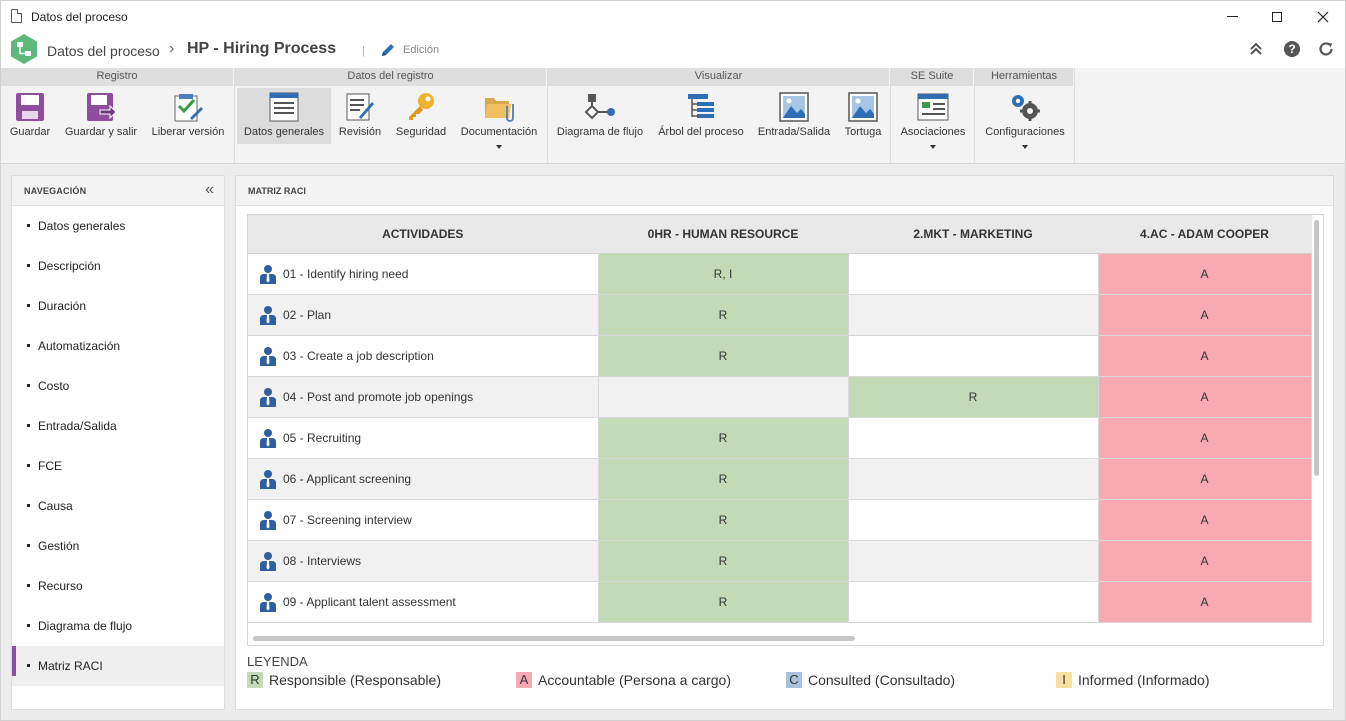  I want to click on nav-item-costo: Costo, so click(118, 386).